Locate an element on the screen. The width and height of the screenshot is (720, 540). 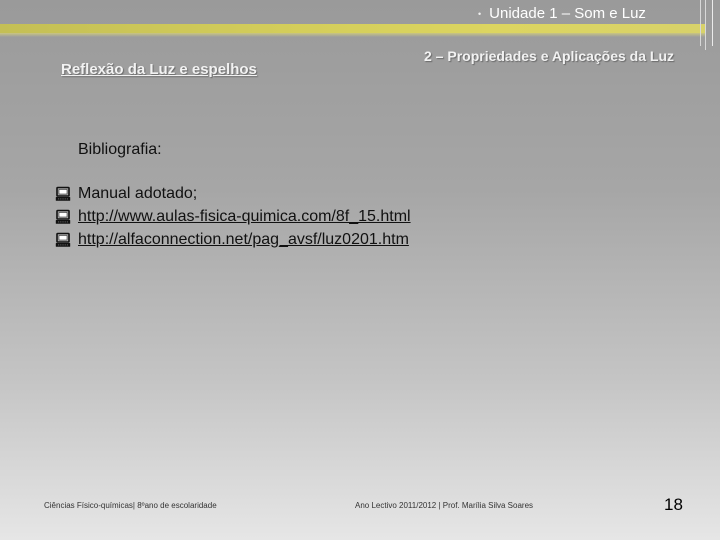
bibliography-item: Manual adotado; is located at coordinates (233, 193).